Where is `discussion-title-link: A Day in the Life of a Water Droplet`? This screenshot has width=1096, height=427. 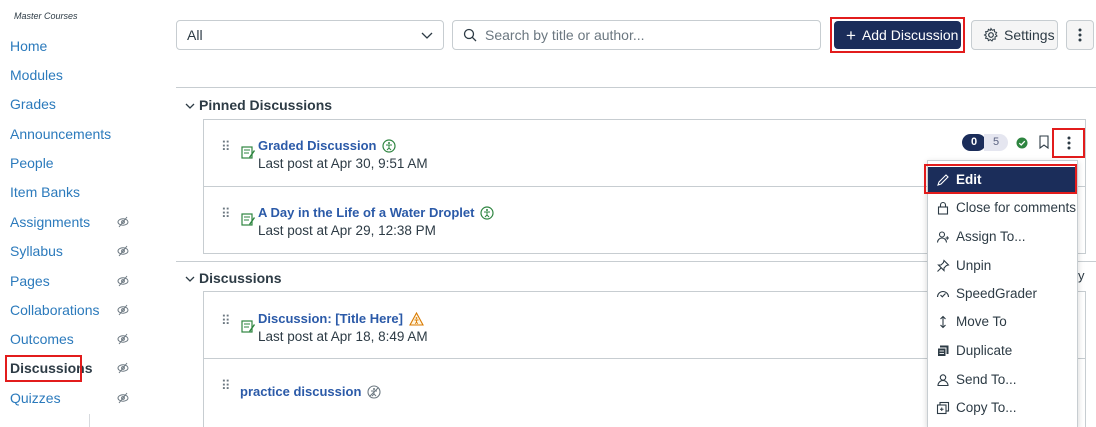 discussion-title-link: A Day in the Life of a Water Droplet is located at coordinates (376, 212).